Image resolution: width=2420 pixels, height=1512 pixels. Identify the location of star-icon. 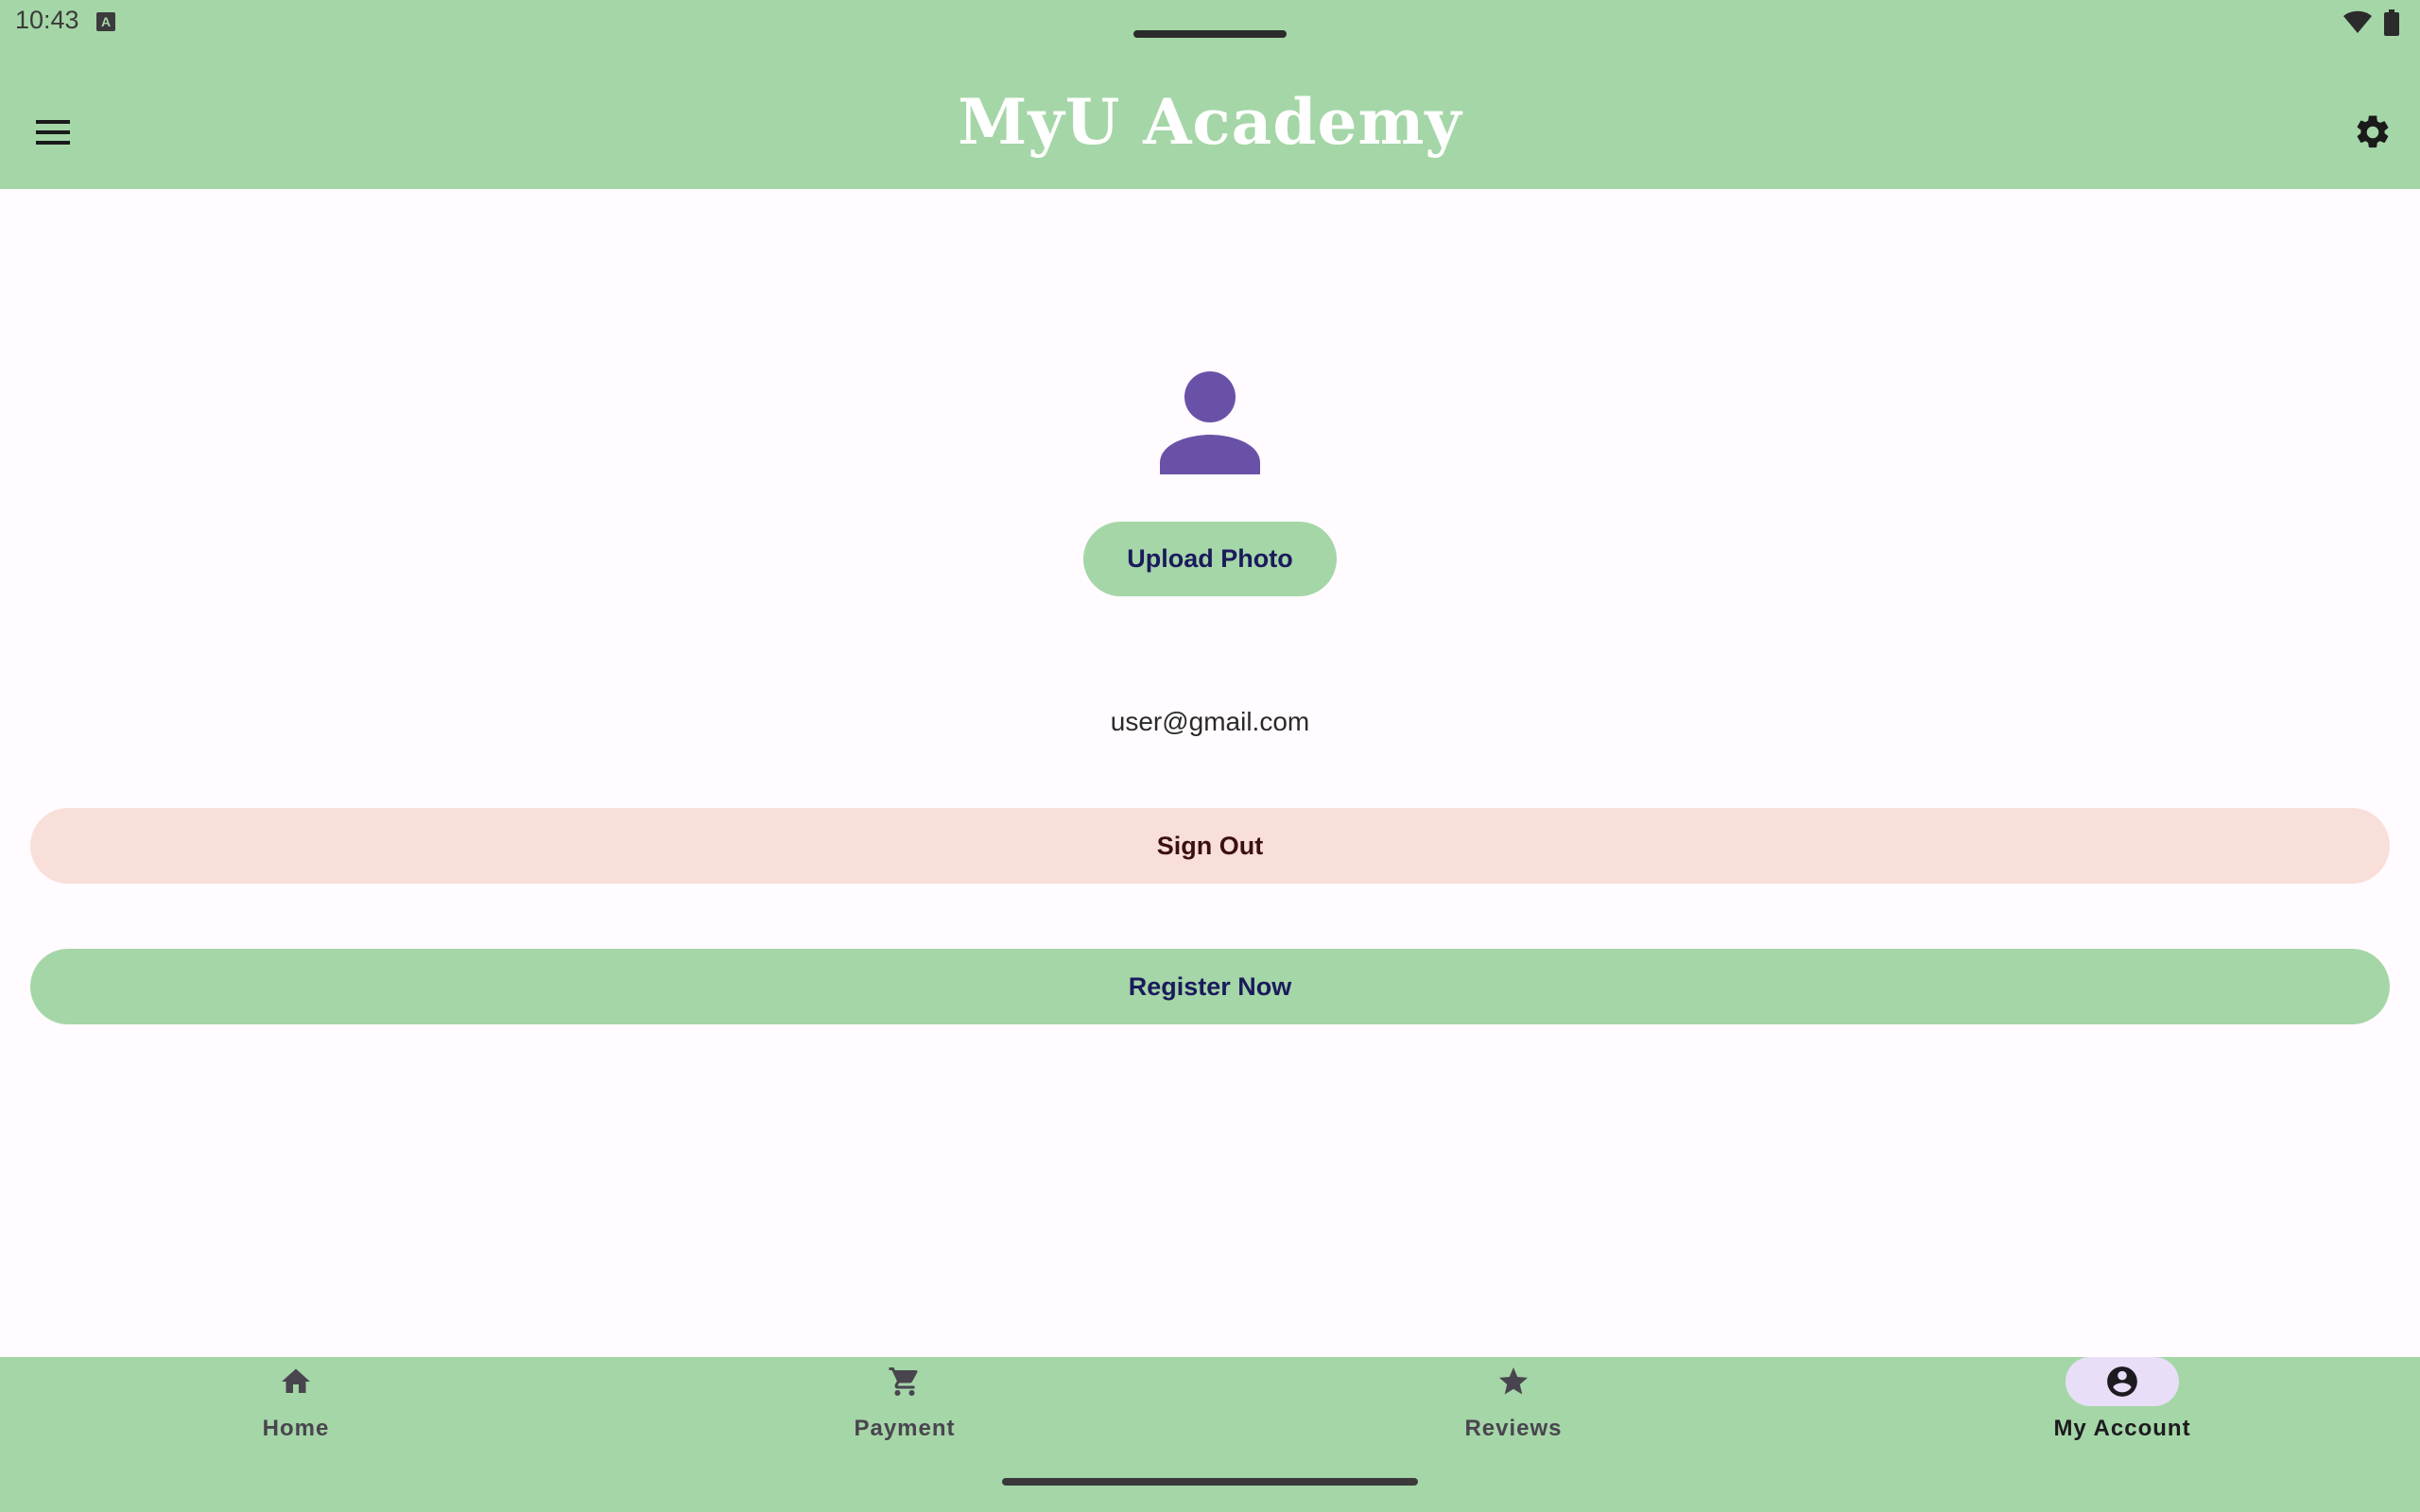
(1513, 1381).